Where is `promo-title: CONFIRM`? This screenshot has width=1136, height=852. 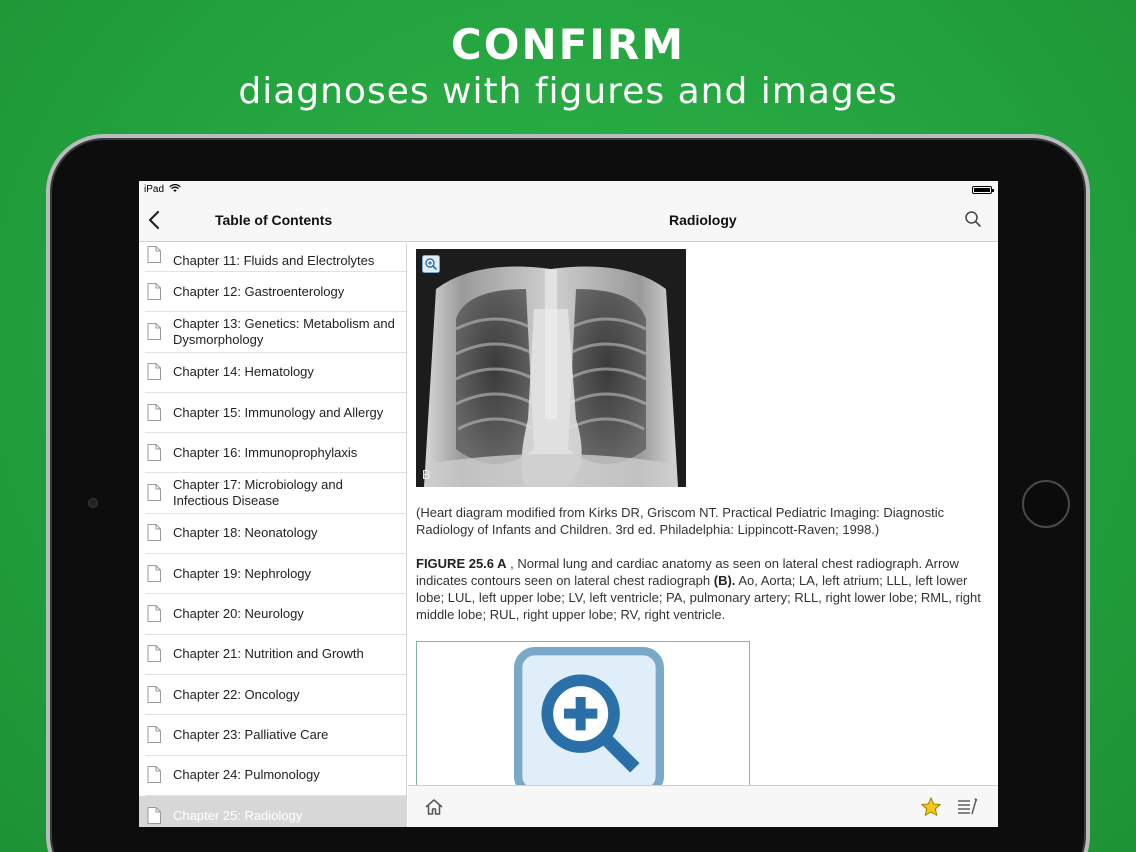
promo-title: CONFIRM is located at coordinates (568, 44).